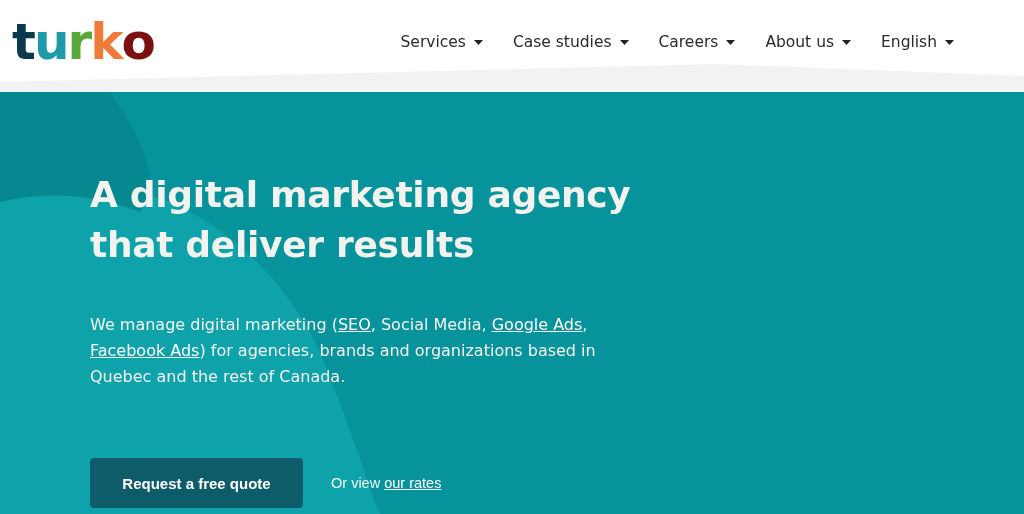 This screenshot has width=1024, height=514. Describe the element at coordinates (196, 483) in the screenshot. I see `request-quote-button: Request a free quote` at that location.